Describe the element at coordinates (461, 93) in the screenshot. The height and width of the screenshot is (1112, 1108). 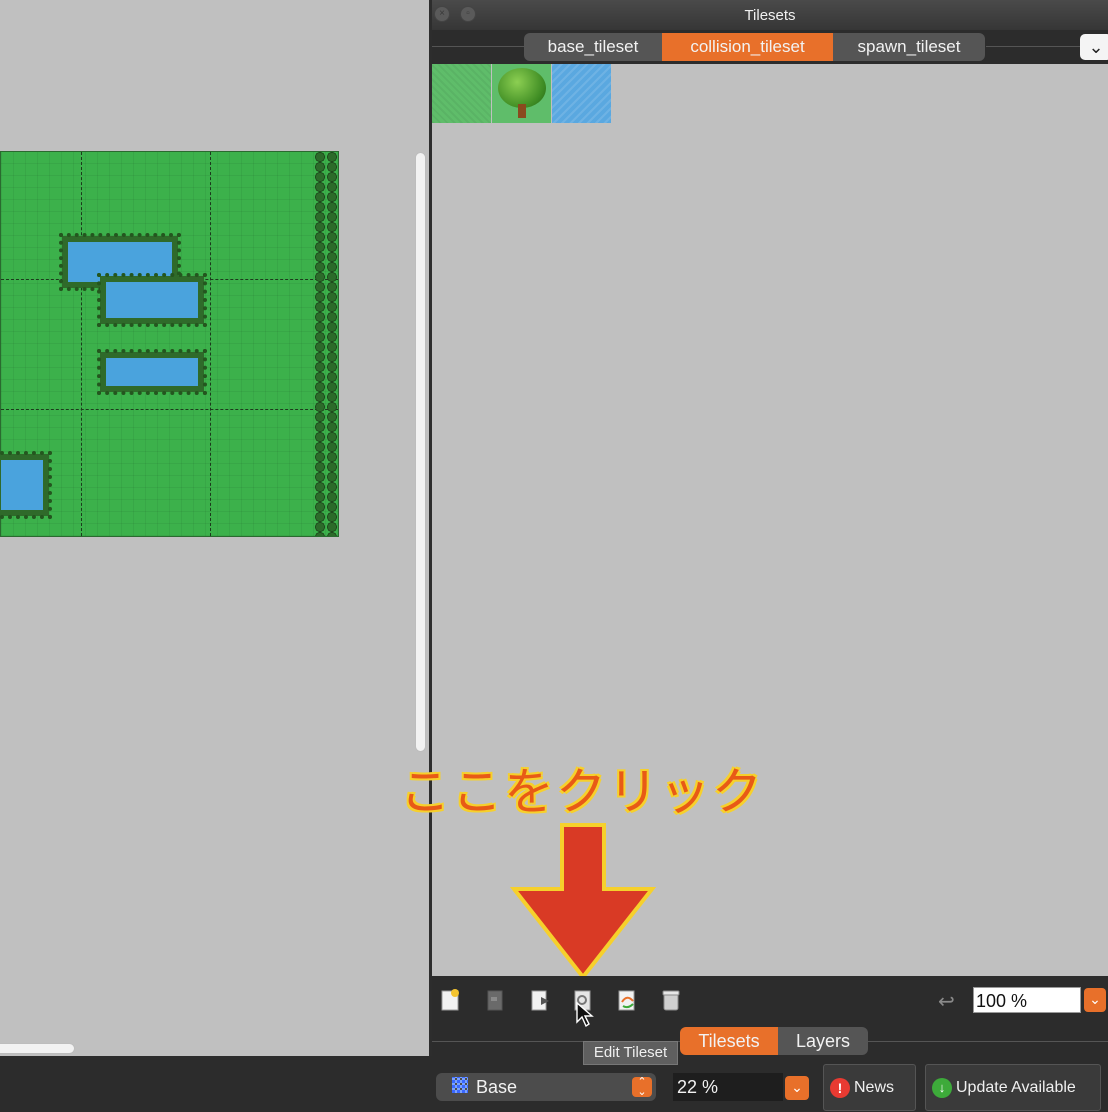
I see `grass-tile` at that location.